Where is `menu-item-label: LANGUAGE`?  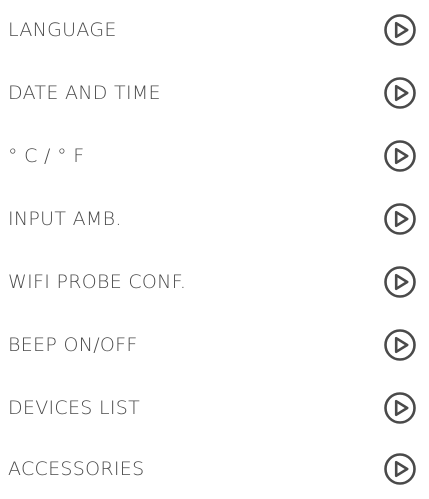
menu-item-label: LANGUAGE is located at coordinates (62, 30).